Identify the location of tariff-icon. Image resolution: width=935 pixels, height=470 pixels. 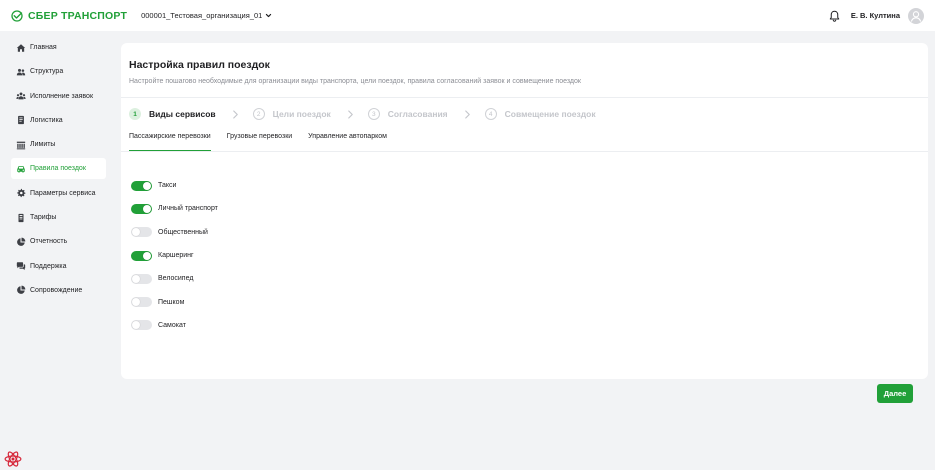
(21, 218).